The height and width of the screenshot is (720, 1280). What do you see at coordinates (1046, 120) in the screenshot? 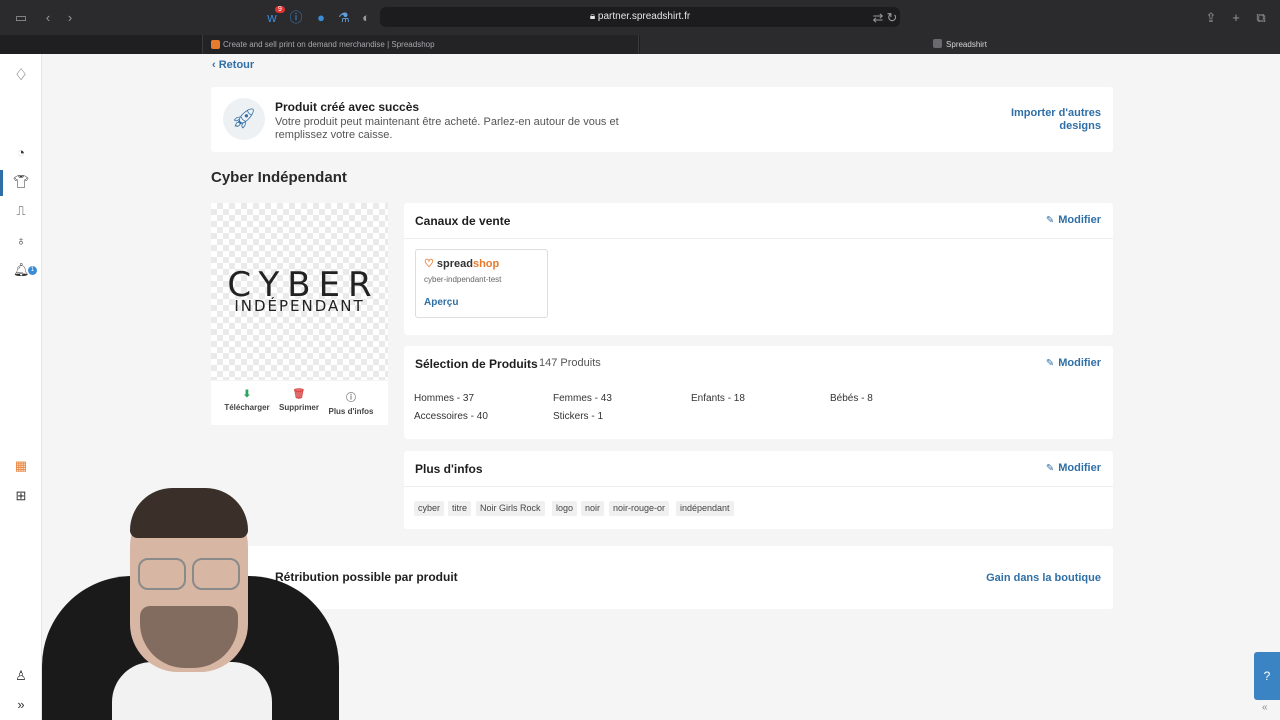
I see `import-designs-link: Importer d'autres designs` at bounding box center [1046, 120].